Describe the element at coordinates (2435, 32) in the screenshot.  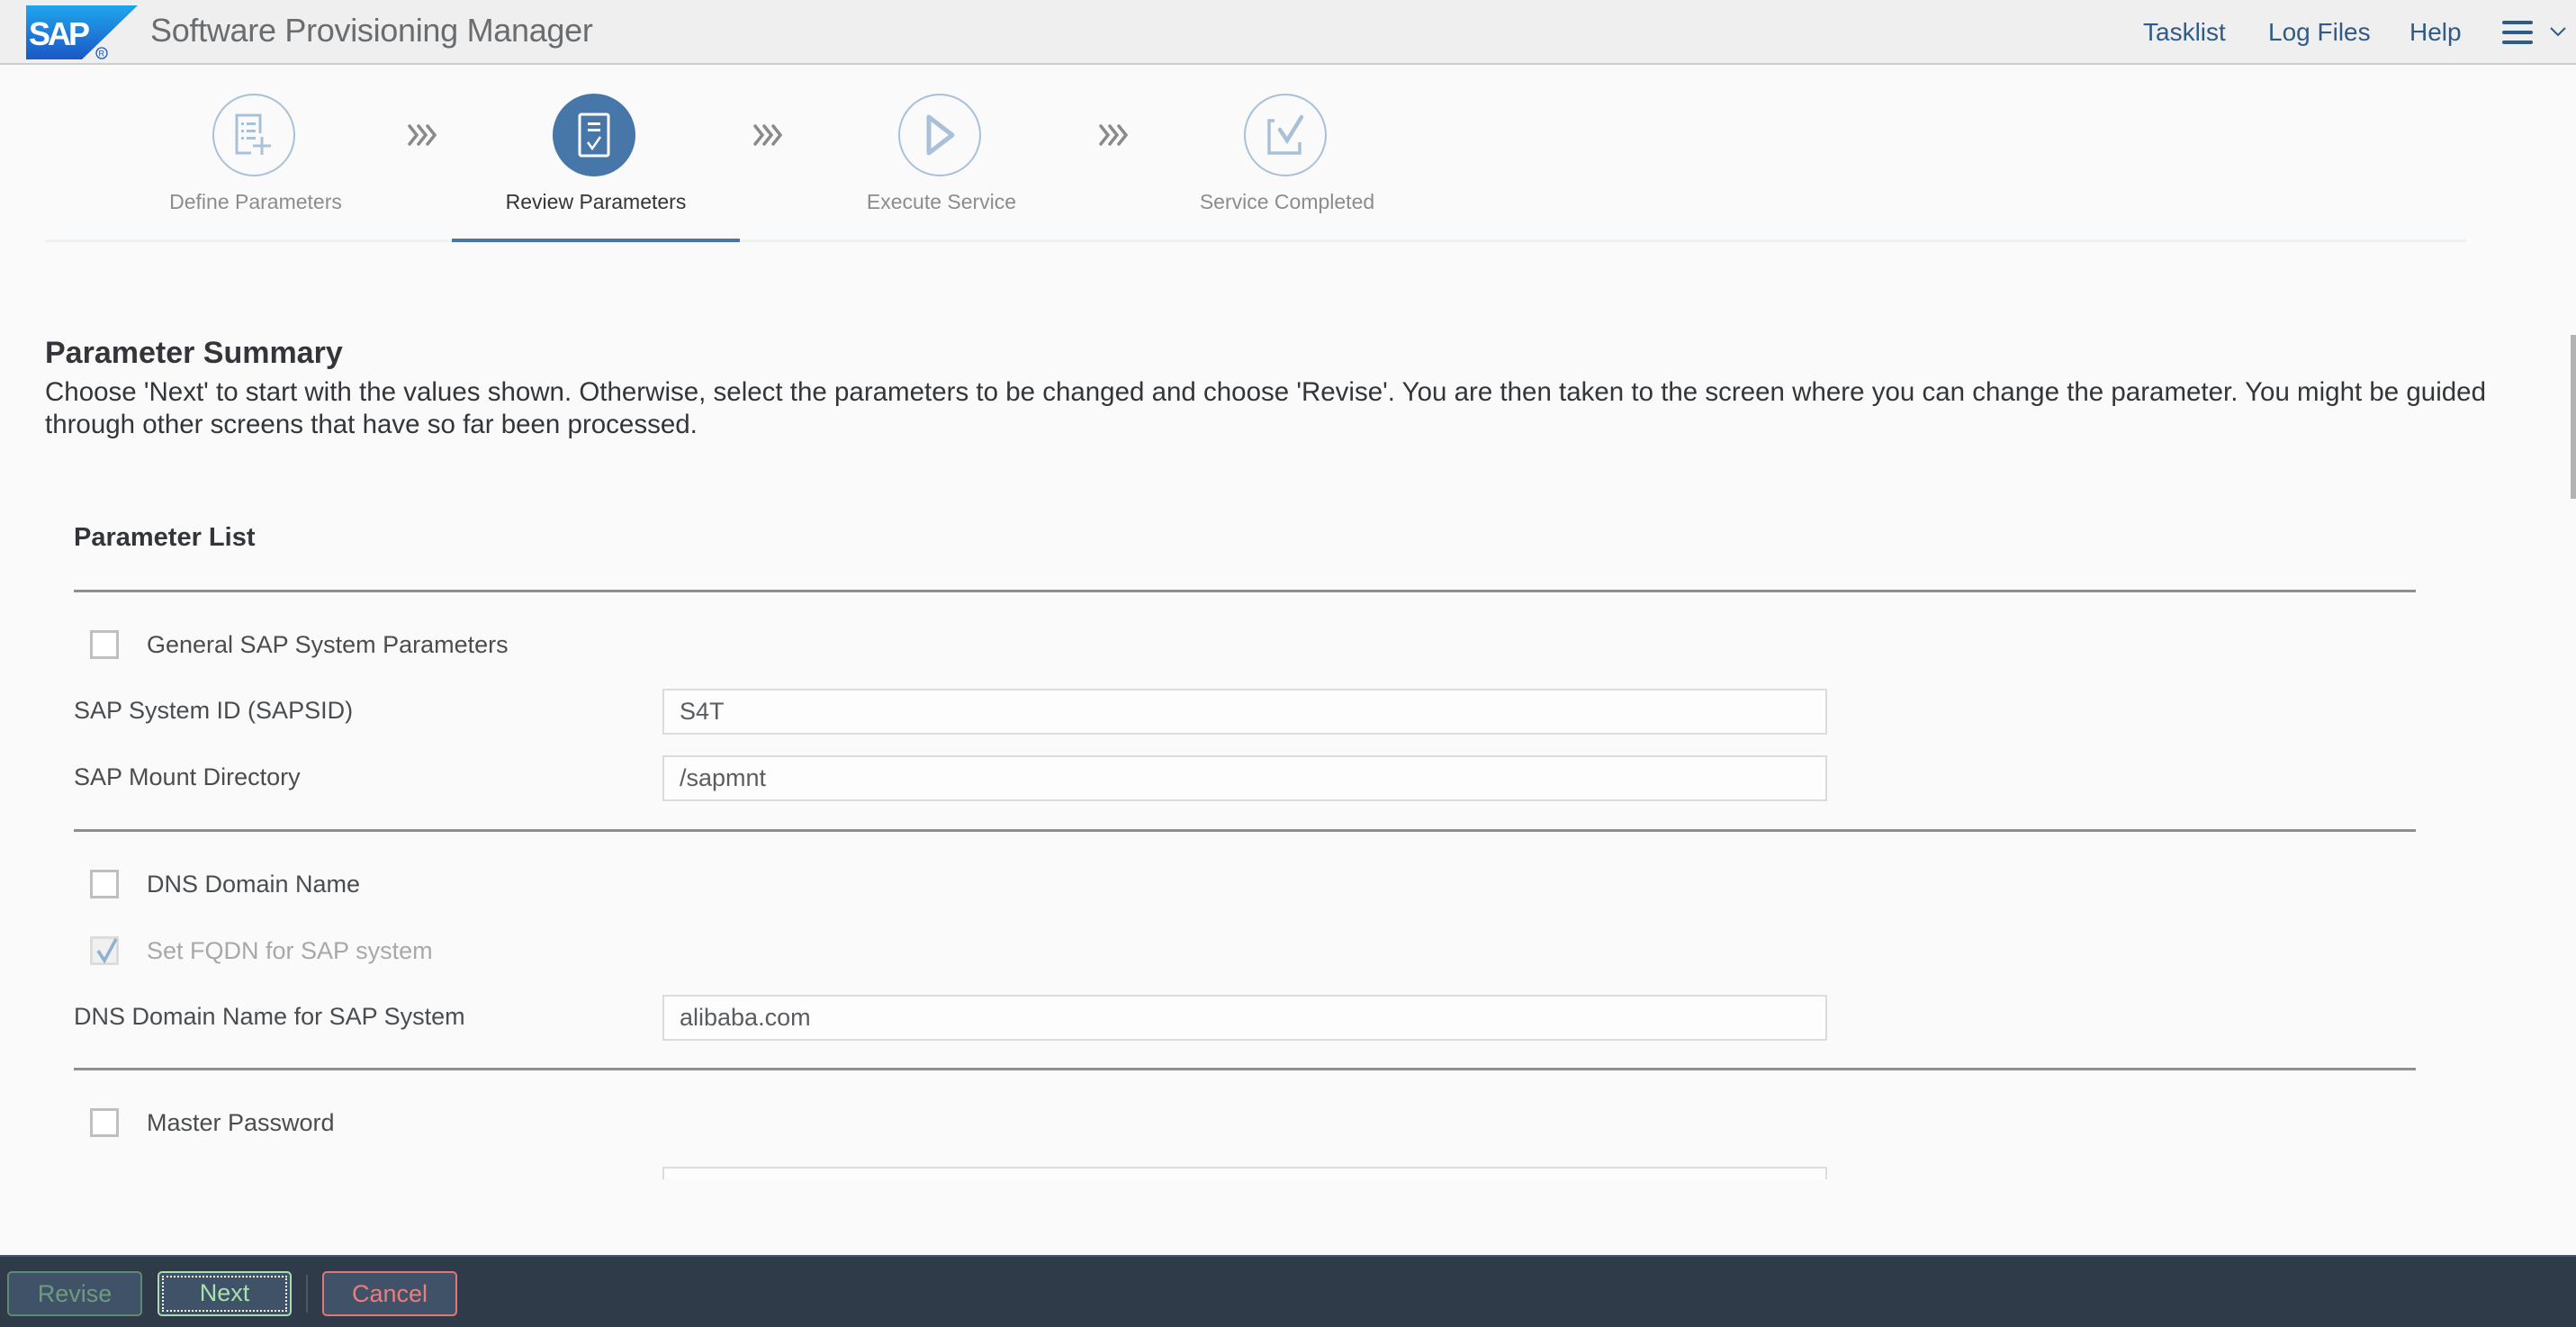
I see `help-link: Help` at that location.